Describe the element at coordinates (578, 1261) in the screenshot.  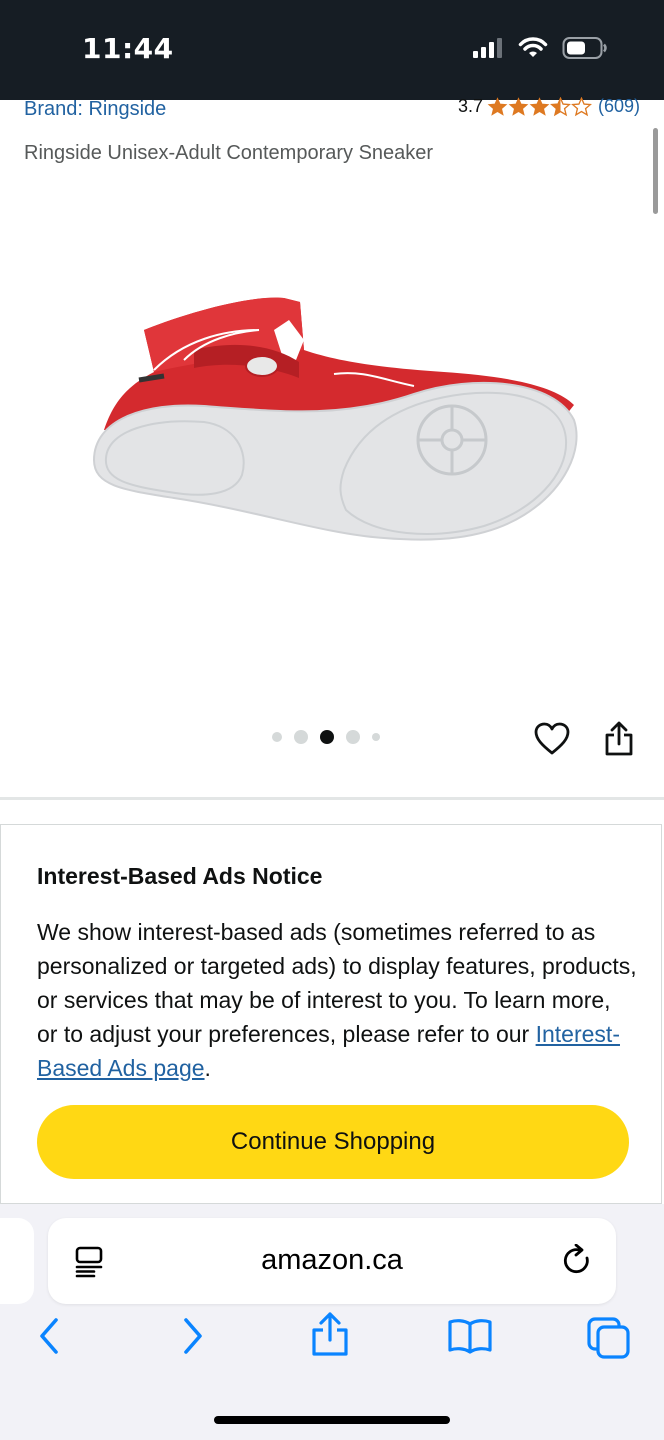
I see `reload-icon` at that location.